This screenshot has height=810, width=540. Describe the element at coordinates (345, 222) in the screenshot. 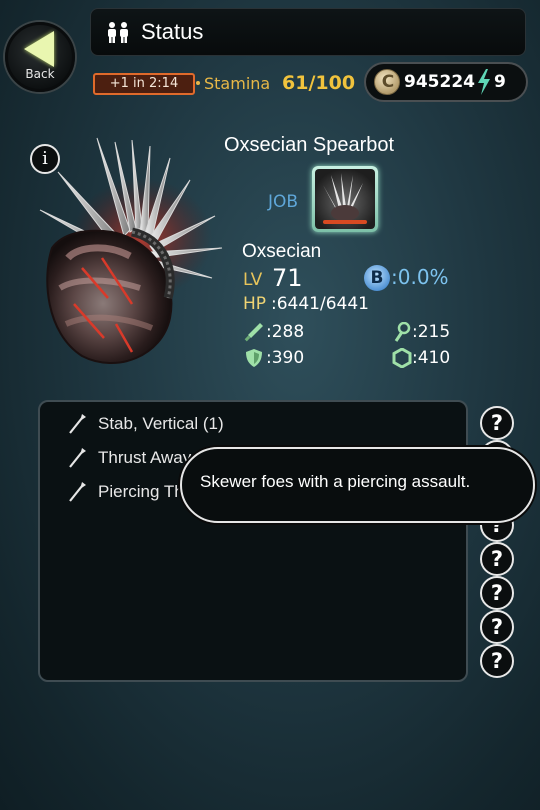

I see `job-level-bar` at that location.